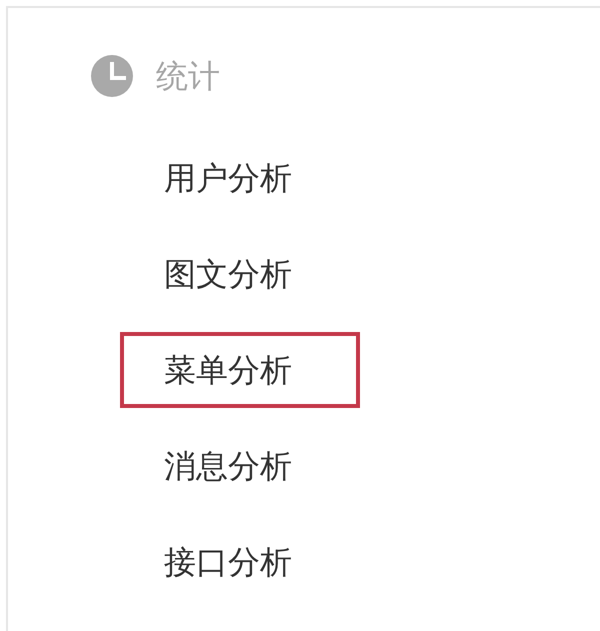 Image resolution: width=600 pixels, height=631 pixels. What do you see at coordinates (240, 370) in the screenshot?
I see `menu-item: 菜单分析` at bounding box center [240, 370].